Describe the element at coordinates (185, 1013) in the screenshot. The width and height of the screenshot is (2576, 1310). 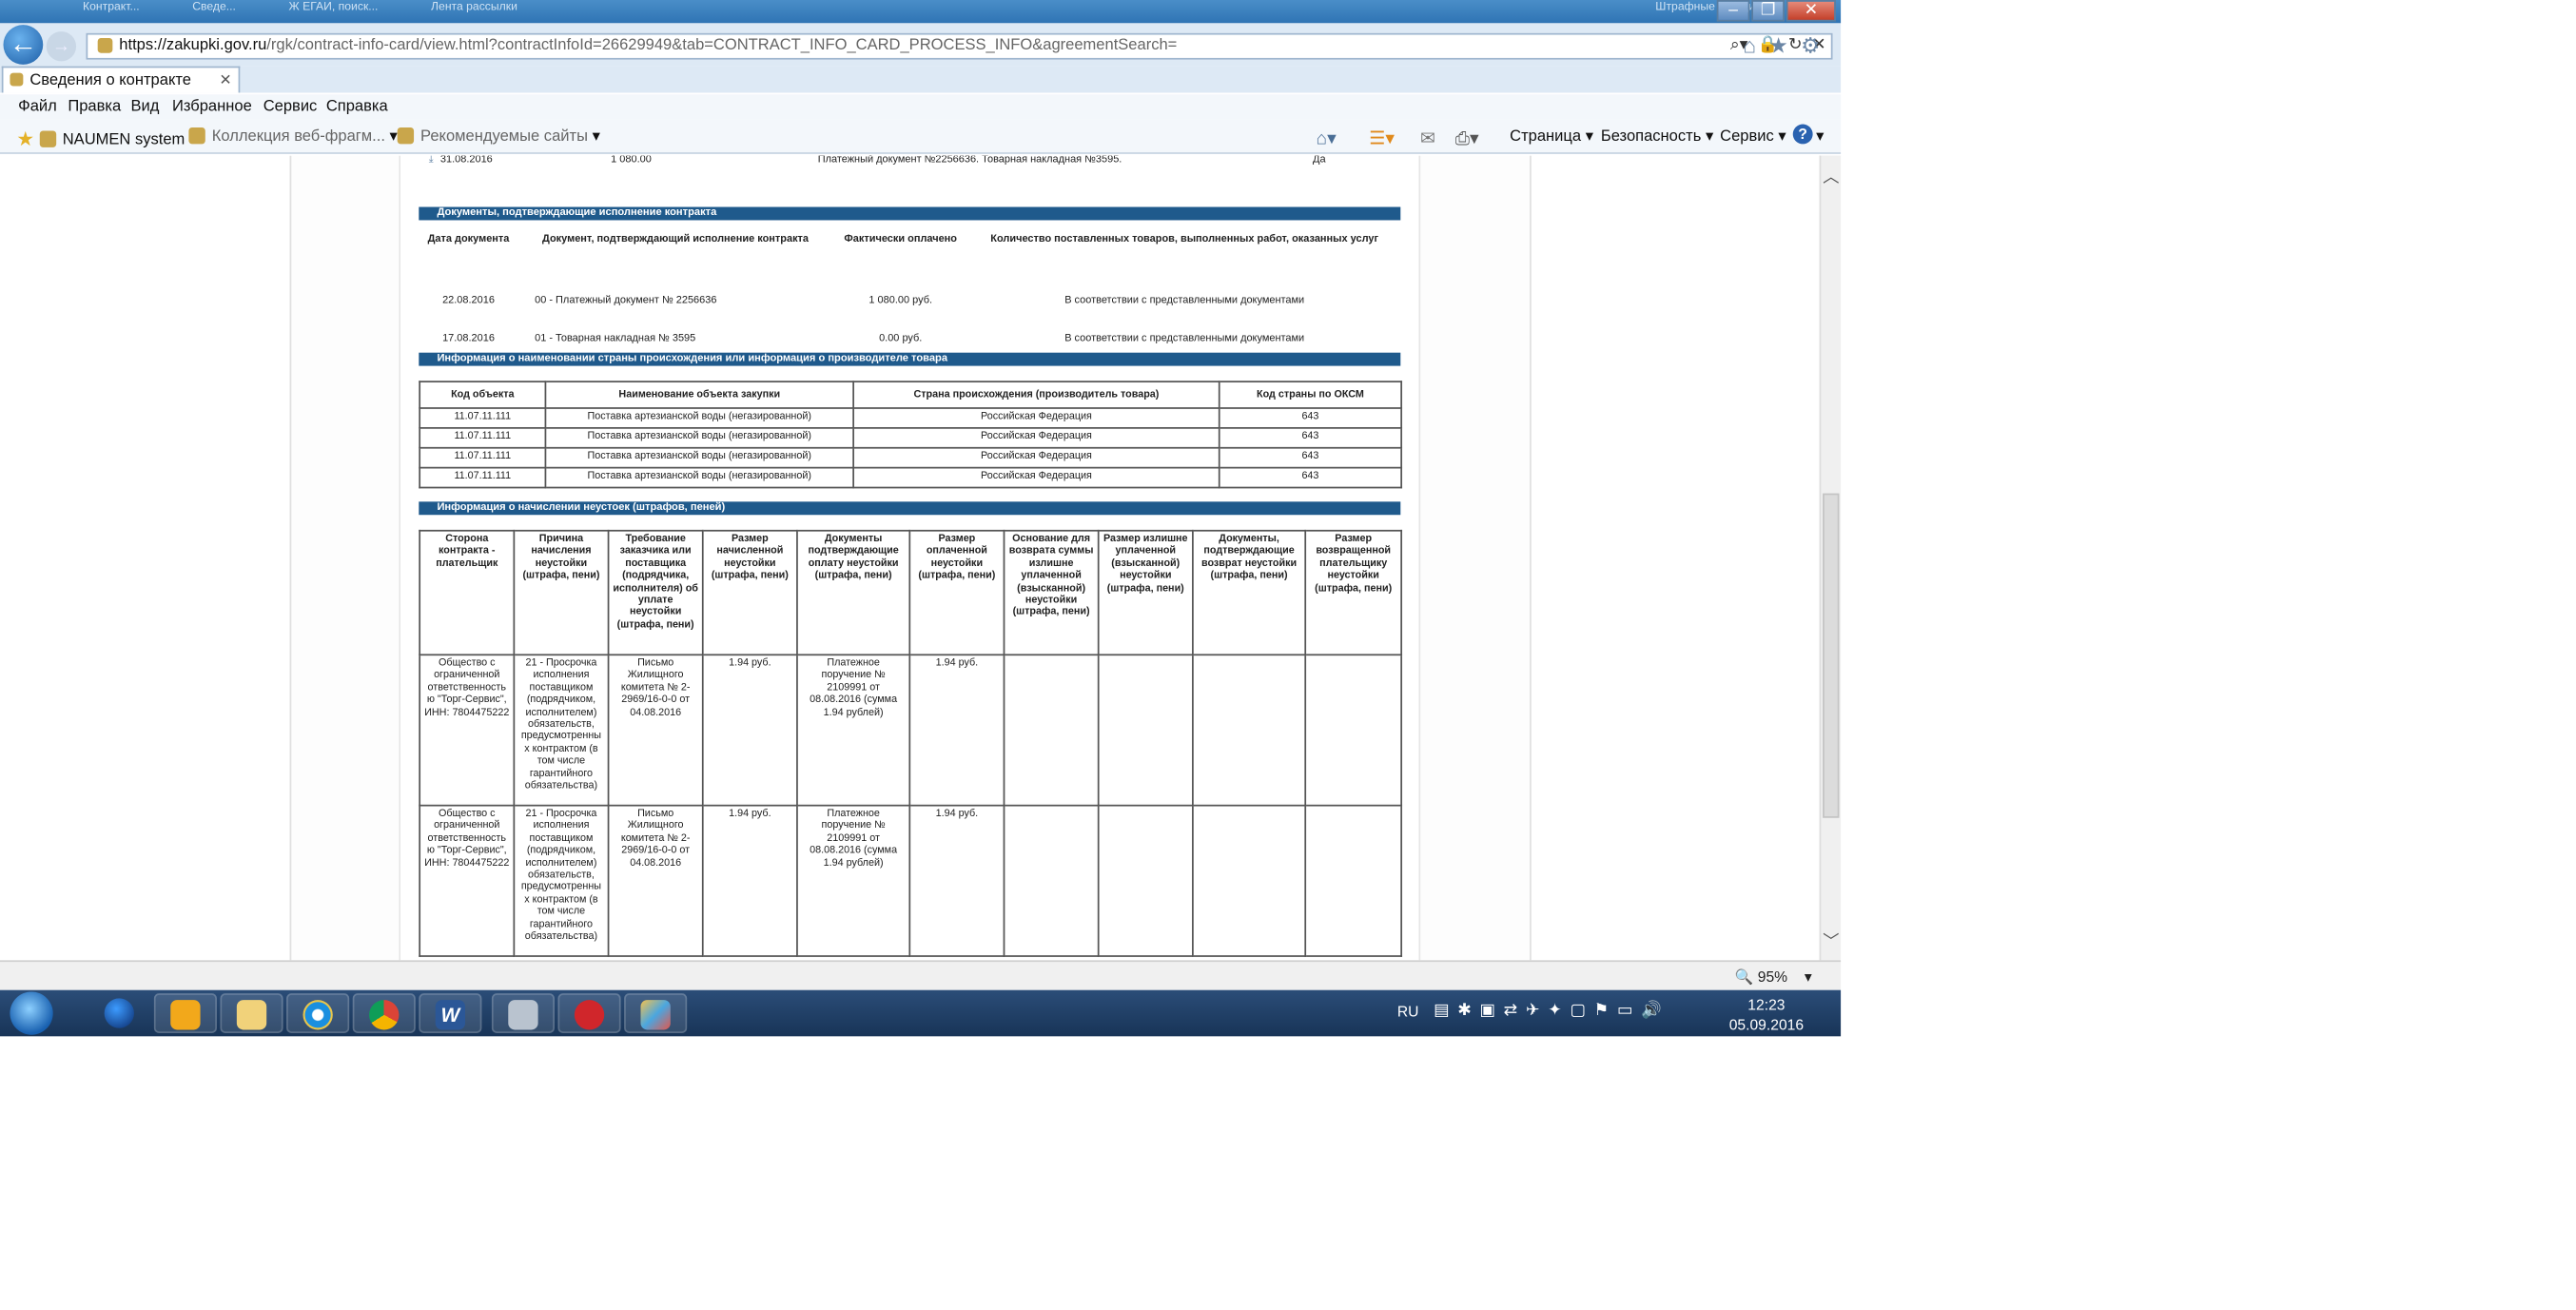
I see `outlook-icon` at that location.